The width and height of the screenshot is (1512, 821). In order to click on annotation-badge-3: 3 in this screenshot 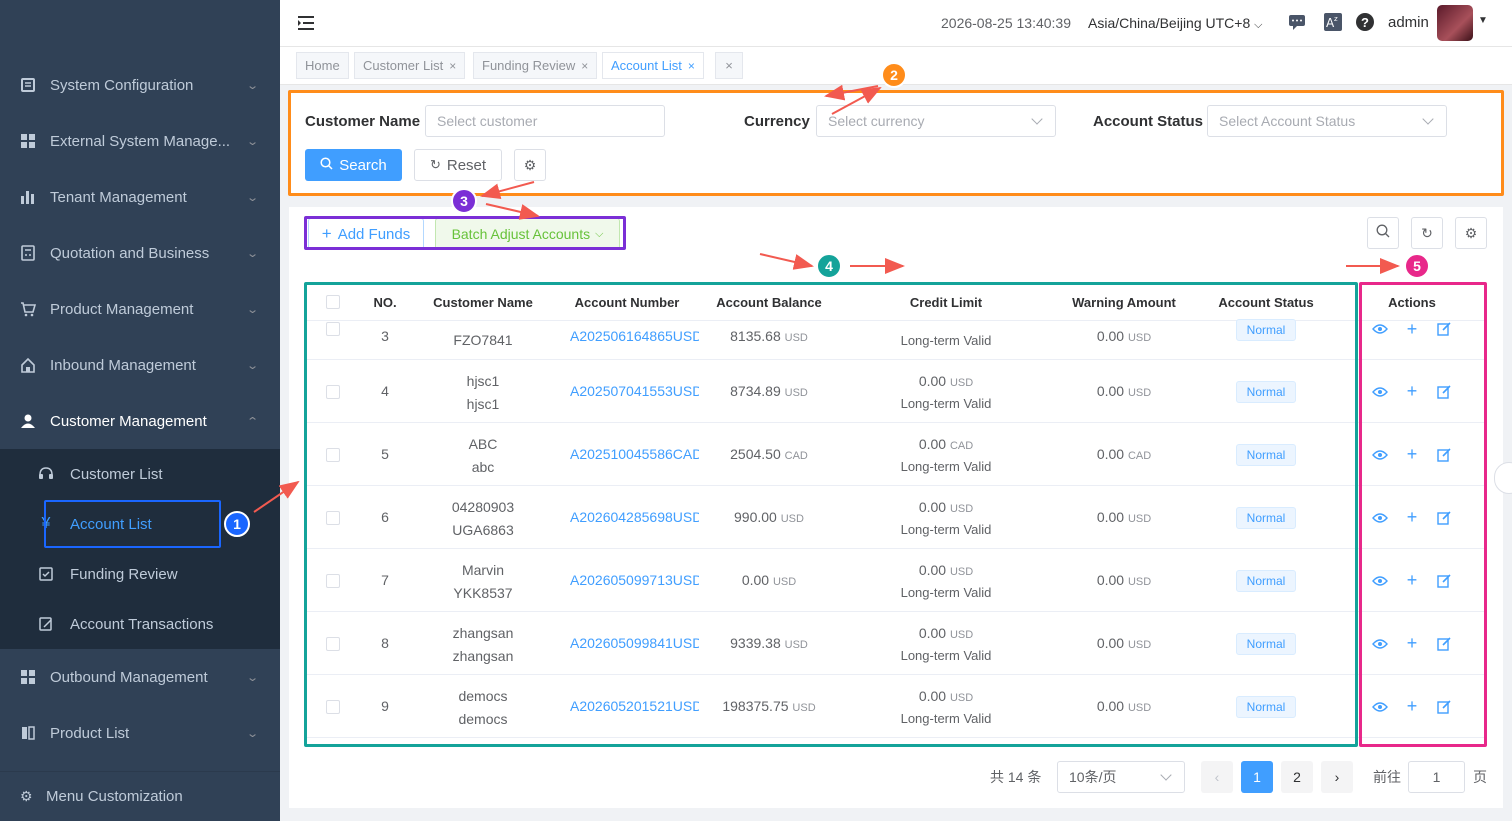, I will do `click(464, 201)`.